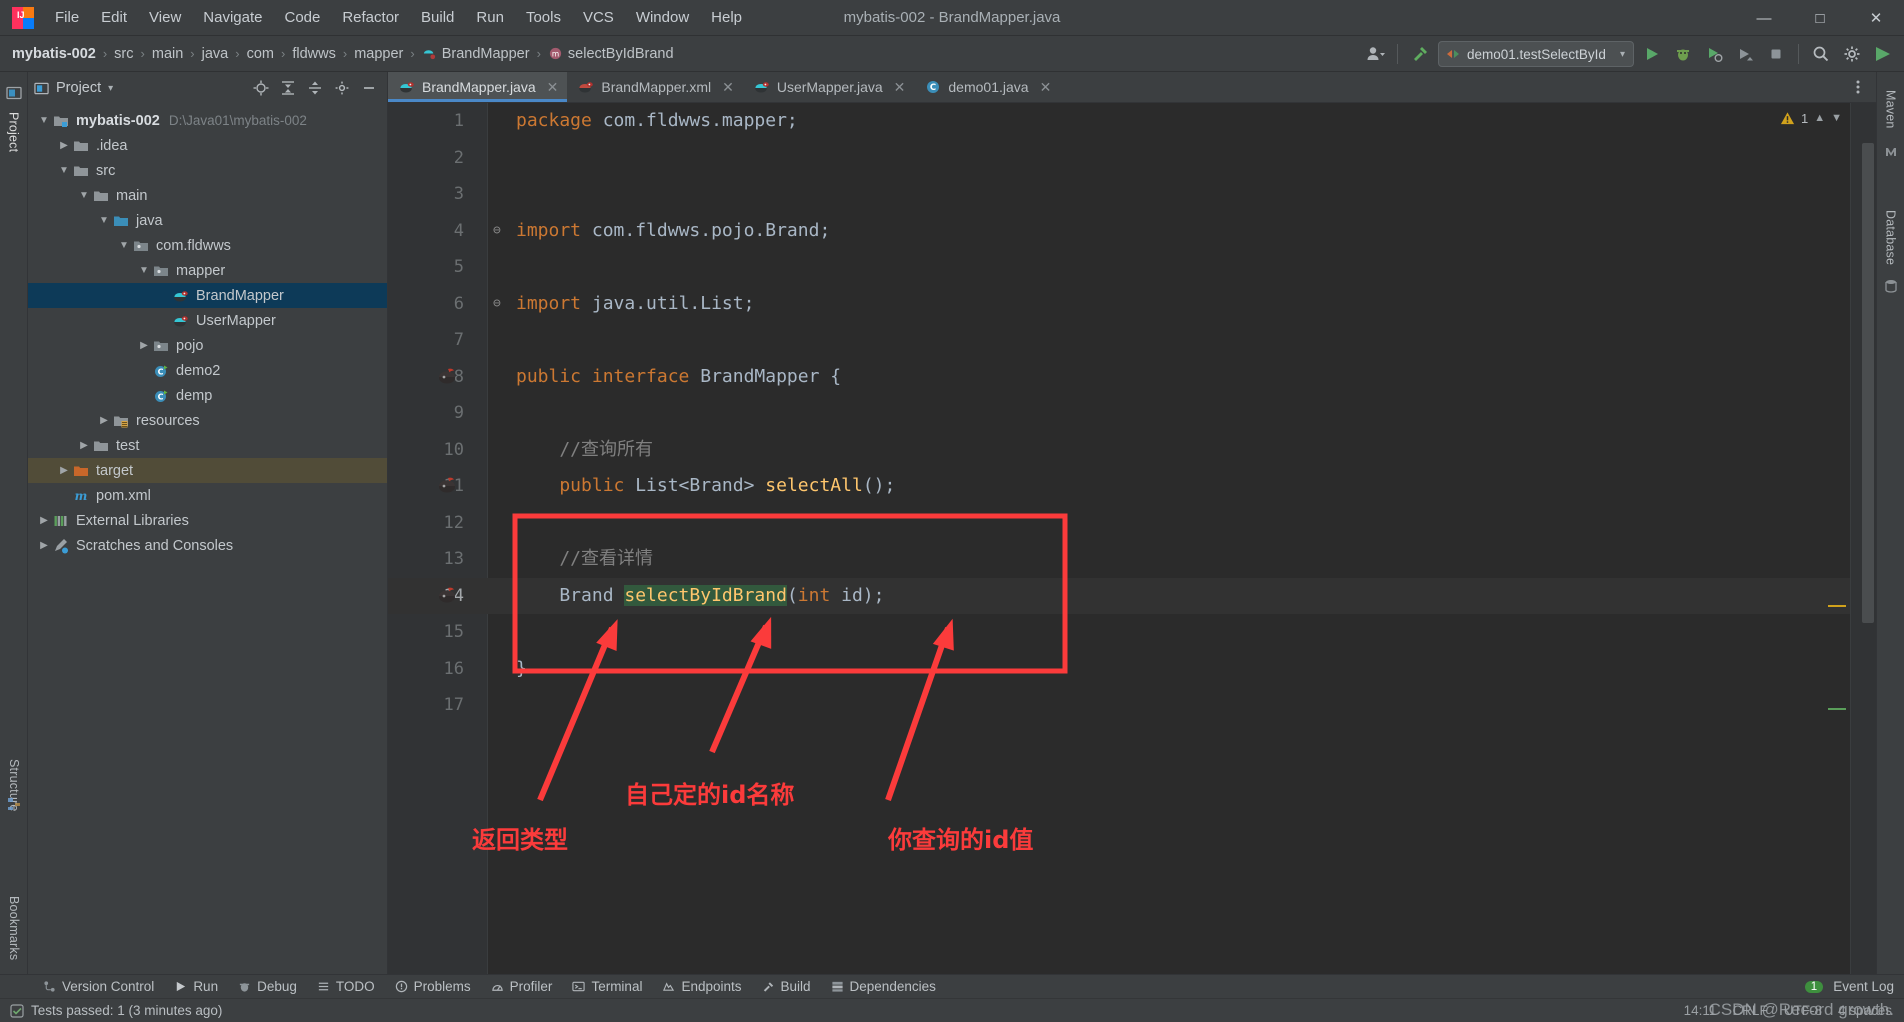  Describe the element at coordinates (1536, 54) in the screenshot. I see `run-configuration-selector: demo01.testSelectById ▾` at that location.